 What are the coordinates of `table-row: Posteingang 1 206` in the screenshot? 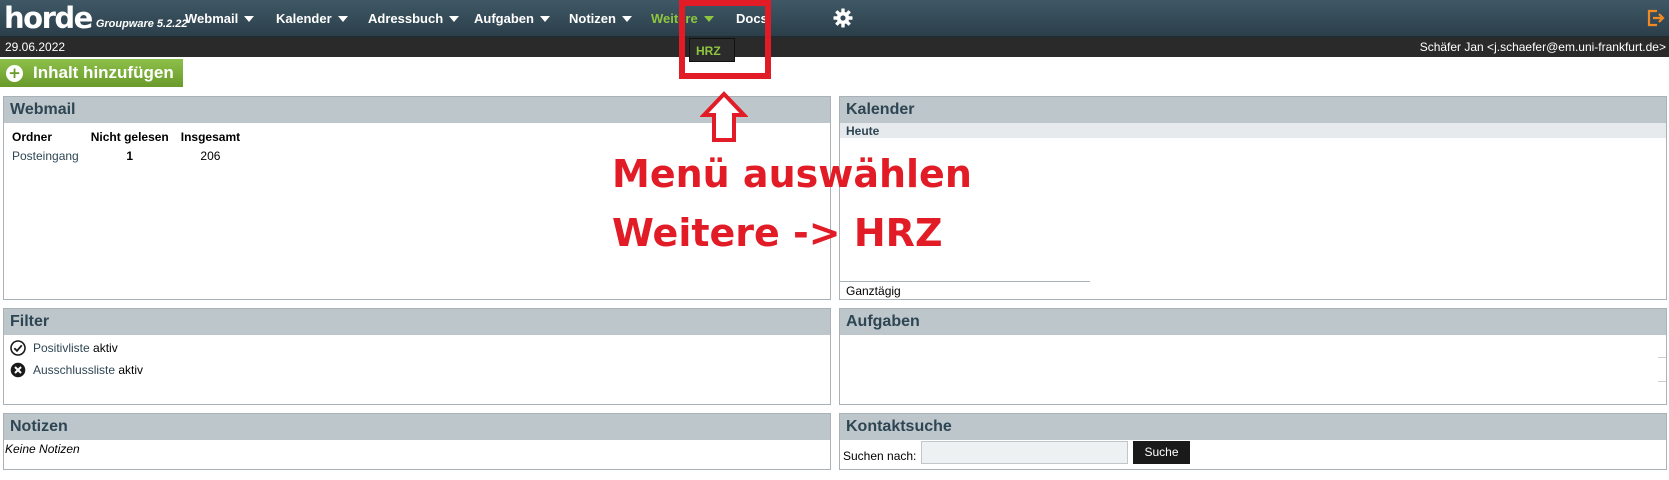 It's located at (132, 156).